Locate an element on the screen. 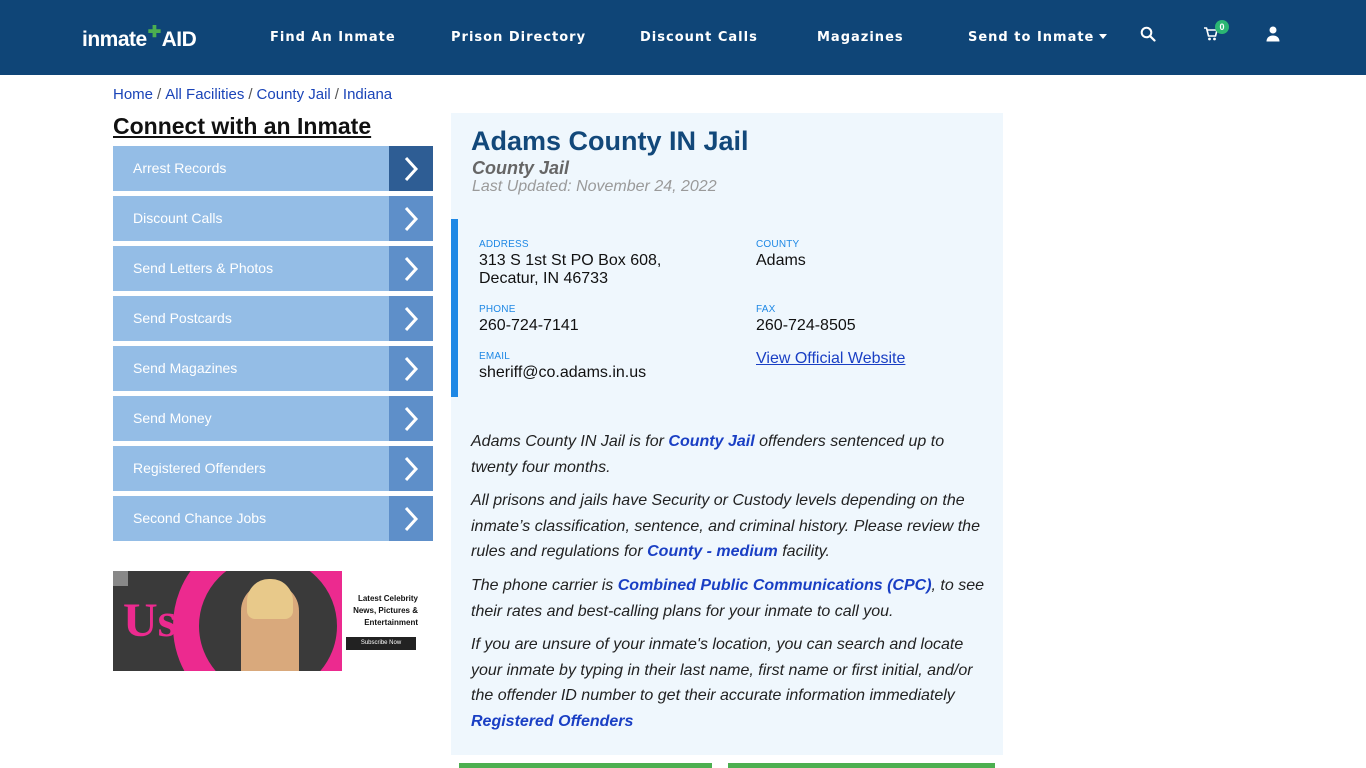 This screenshot has height=768, width=1366. fax-value: 260-724-8505 is located at coordinates (806, 325).